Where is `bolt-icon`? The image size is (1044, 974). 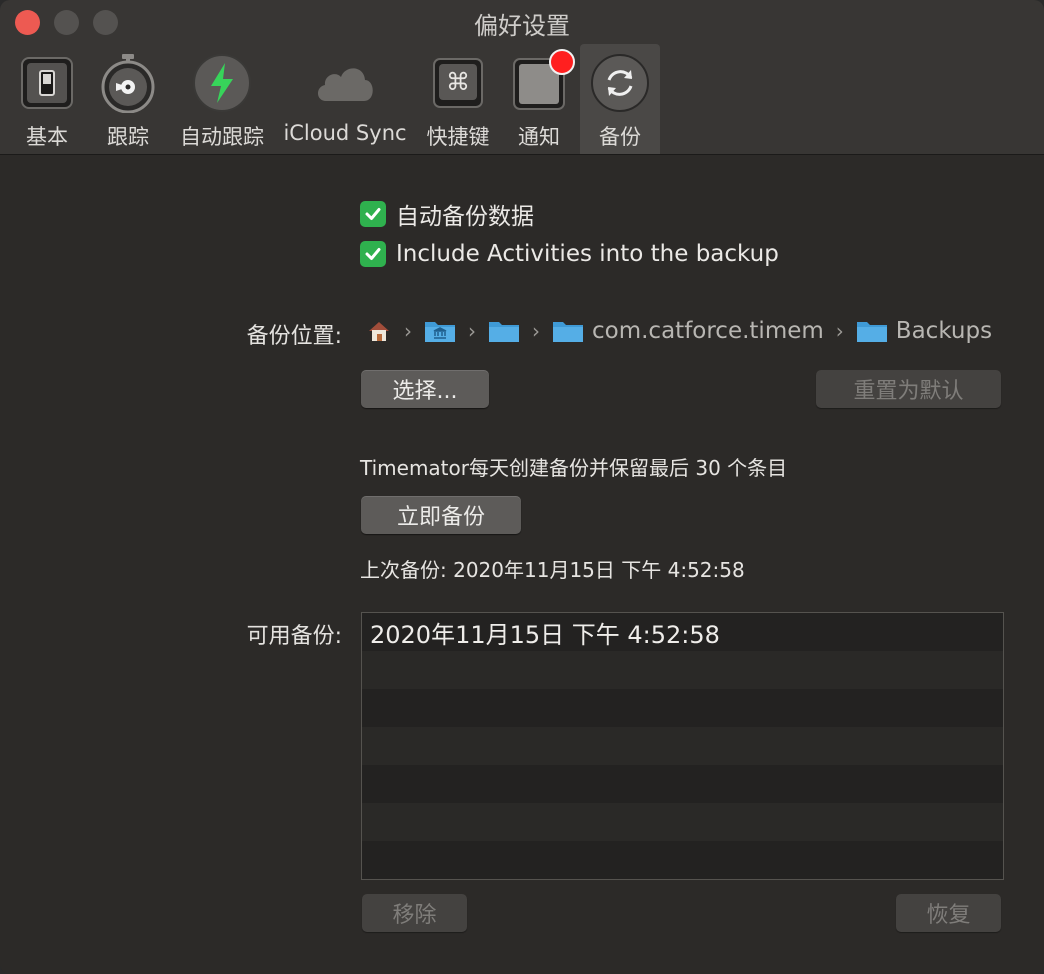
bolt-icon is located at coordinates (222, 83).